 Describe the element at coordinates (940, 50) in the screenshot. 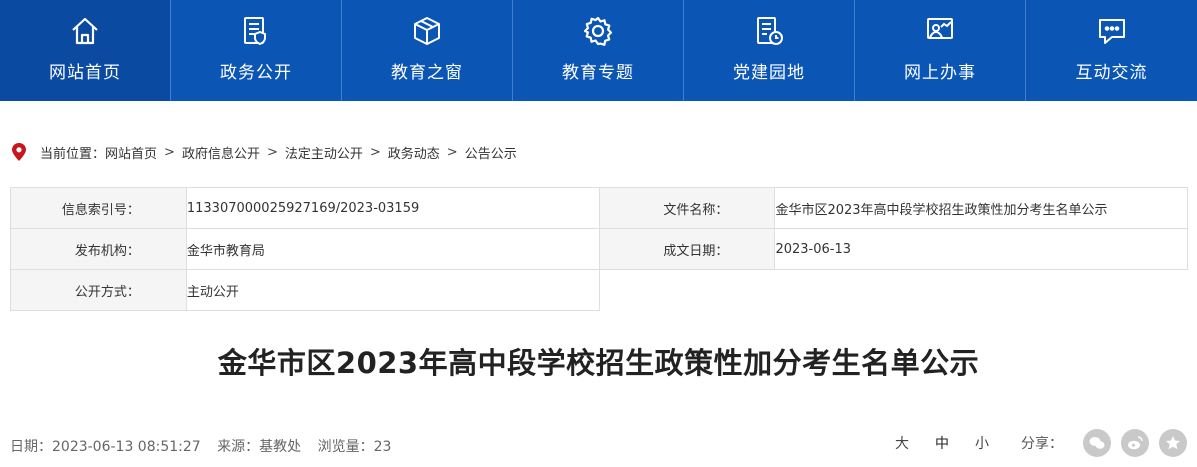

I see `nav-item-online-services: 网上办事` at that location.